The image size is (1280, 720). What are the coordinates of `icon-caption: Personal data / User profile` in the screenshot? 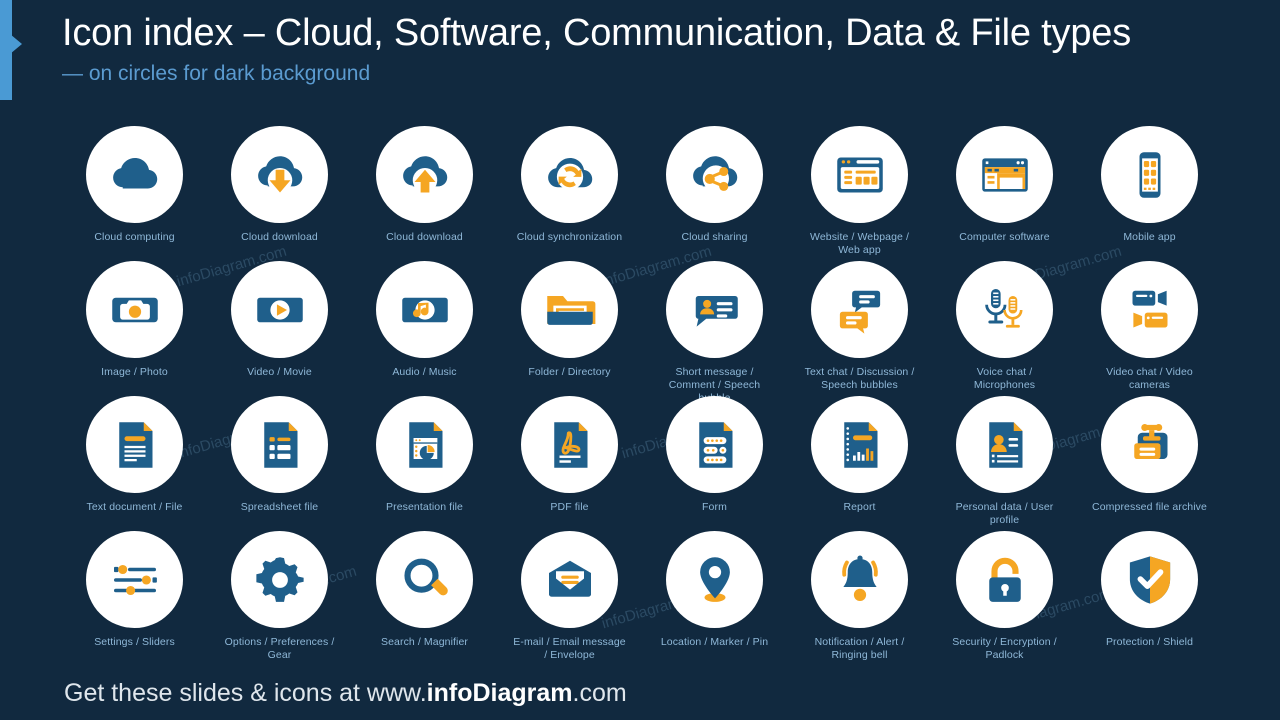 It's located at (1004, 513).